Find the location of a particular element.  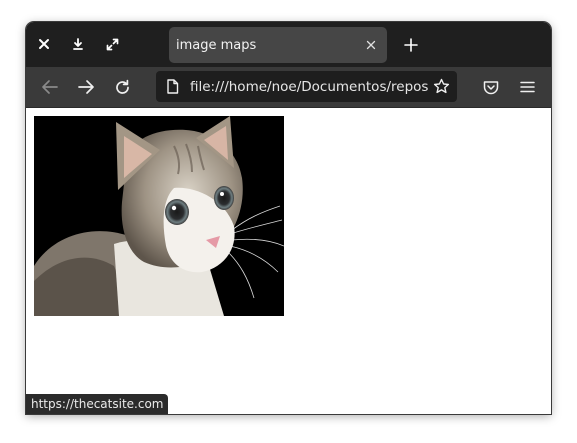

fullscreen-icon is located at coordinates (112, 44).